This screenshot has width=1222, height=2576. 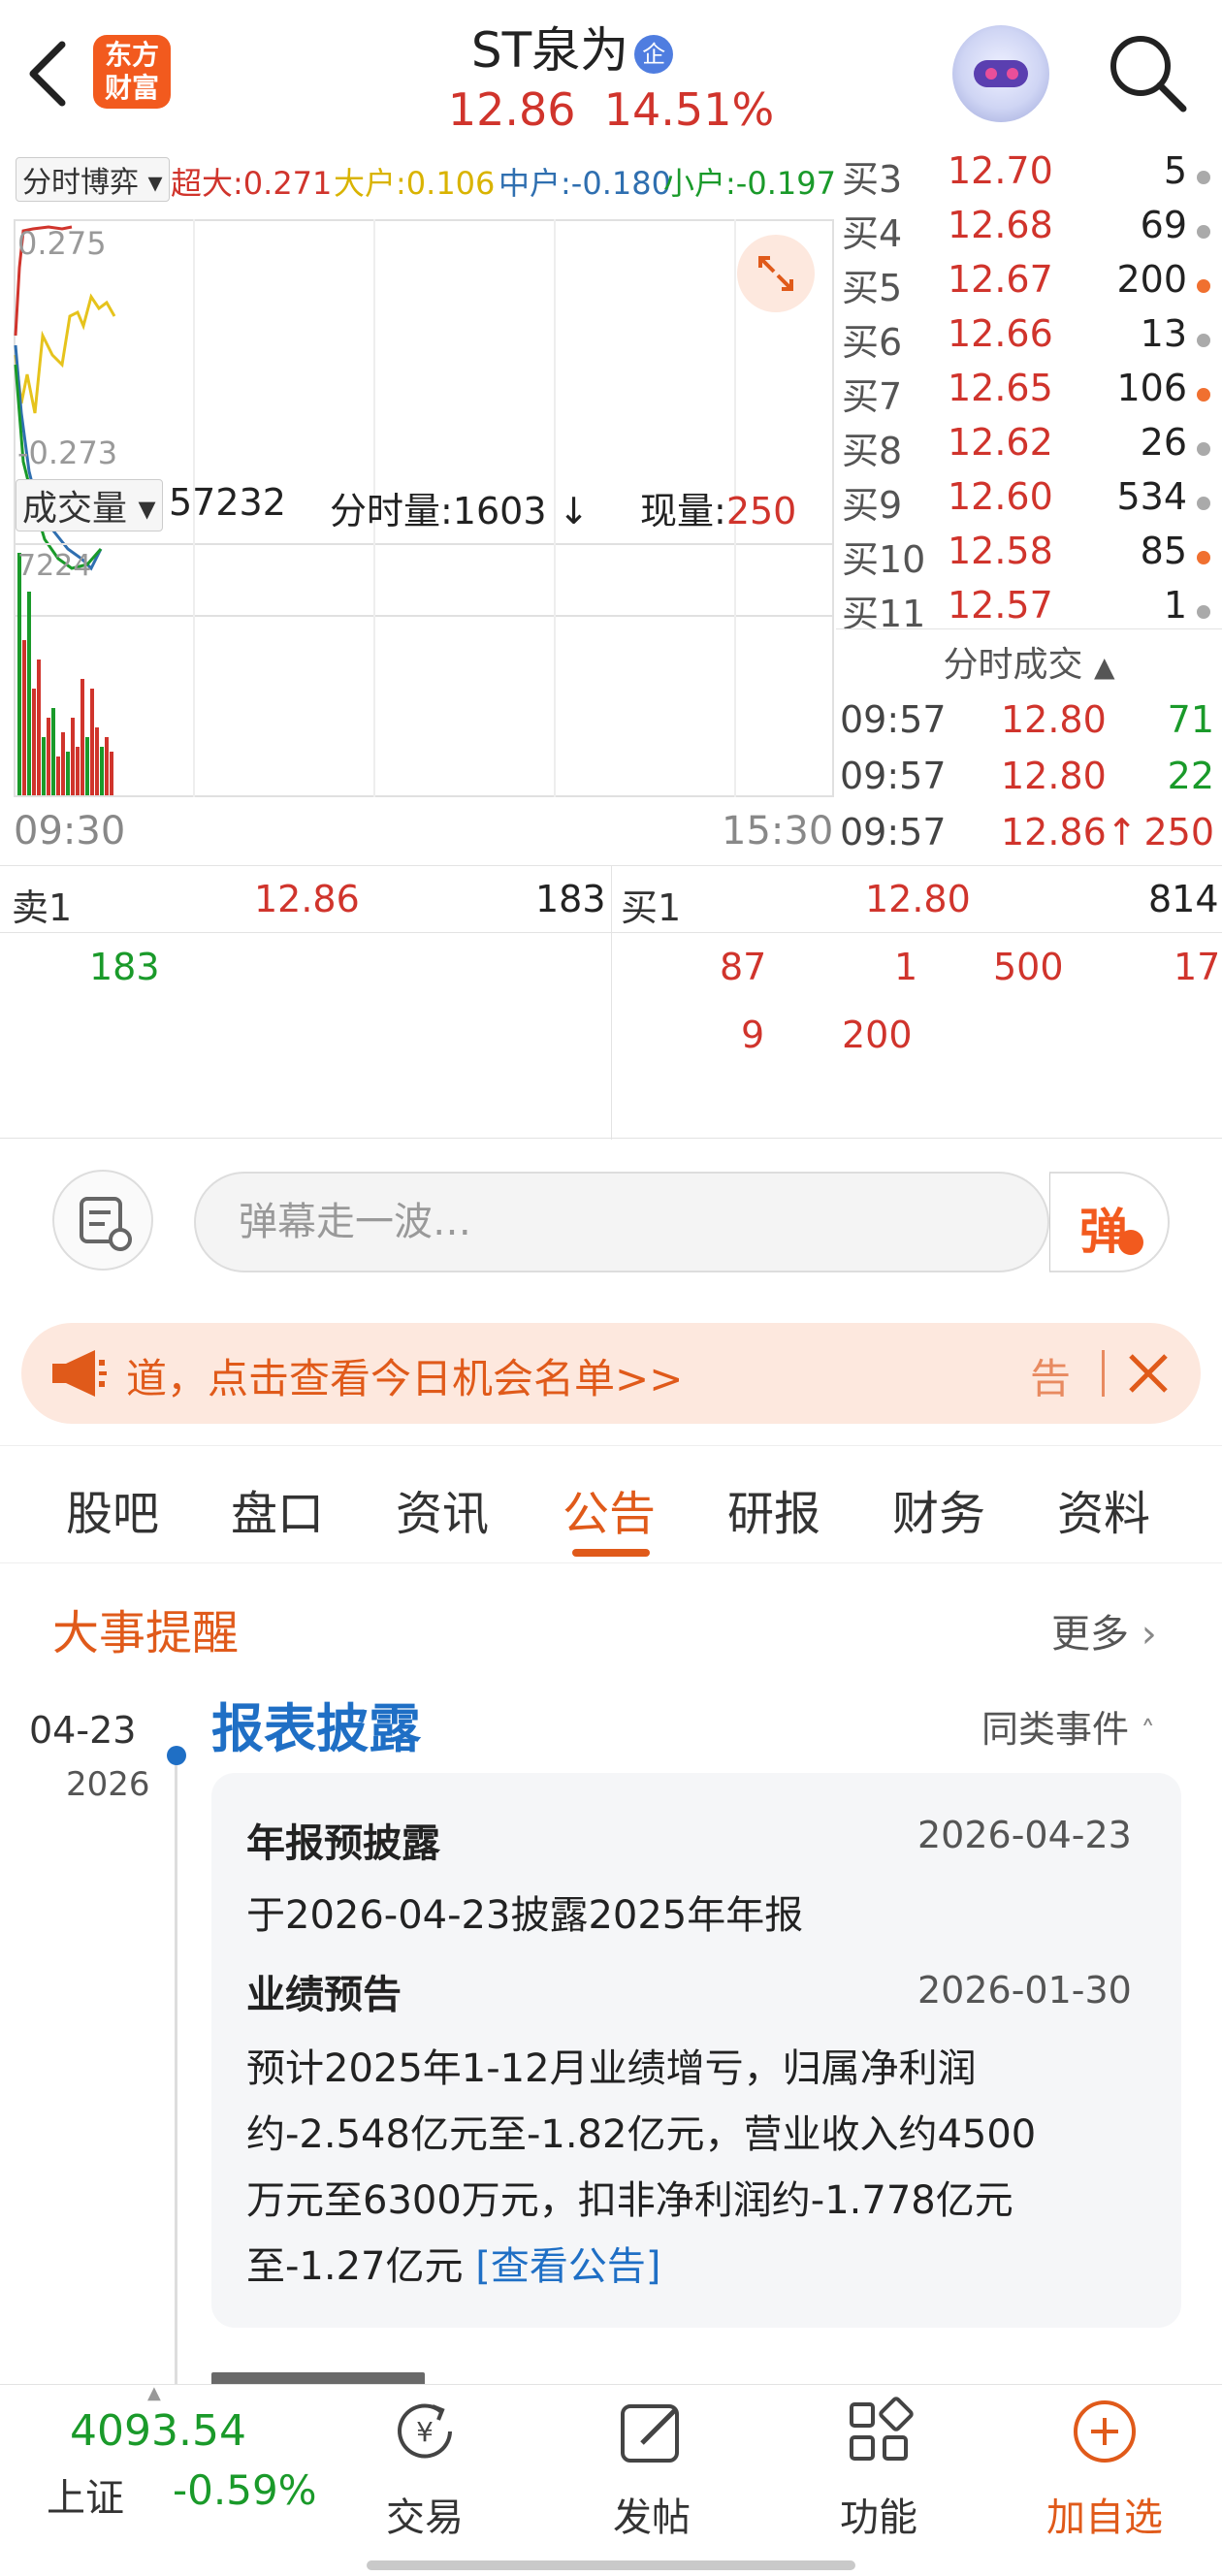 I want to click on more-link: 更多 ›, so click(x=1104, y=1630).